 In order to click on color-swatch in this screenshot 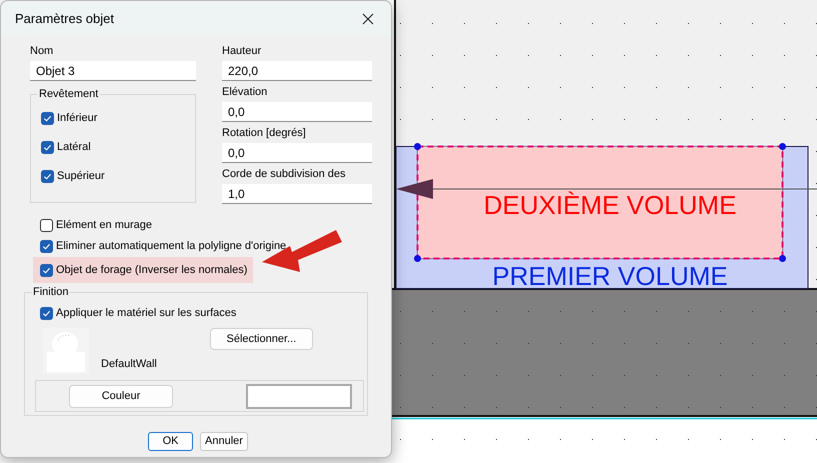, I will do `click(299, 396)`.